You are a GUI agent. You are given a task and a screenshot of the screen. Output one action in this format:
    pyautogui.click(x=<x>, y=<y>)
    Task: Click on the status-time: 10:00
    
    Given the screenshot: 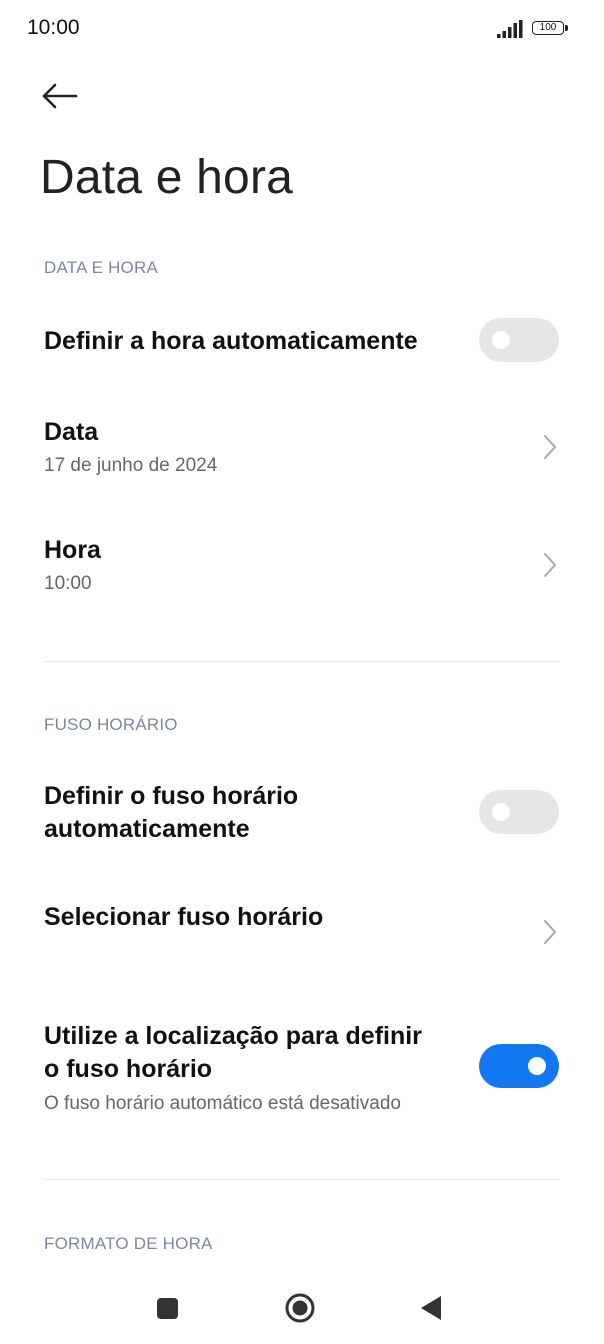 What is the action you would take?
    pyautogui.click(x=53, y=27)
    